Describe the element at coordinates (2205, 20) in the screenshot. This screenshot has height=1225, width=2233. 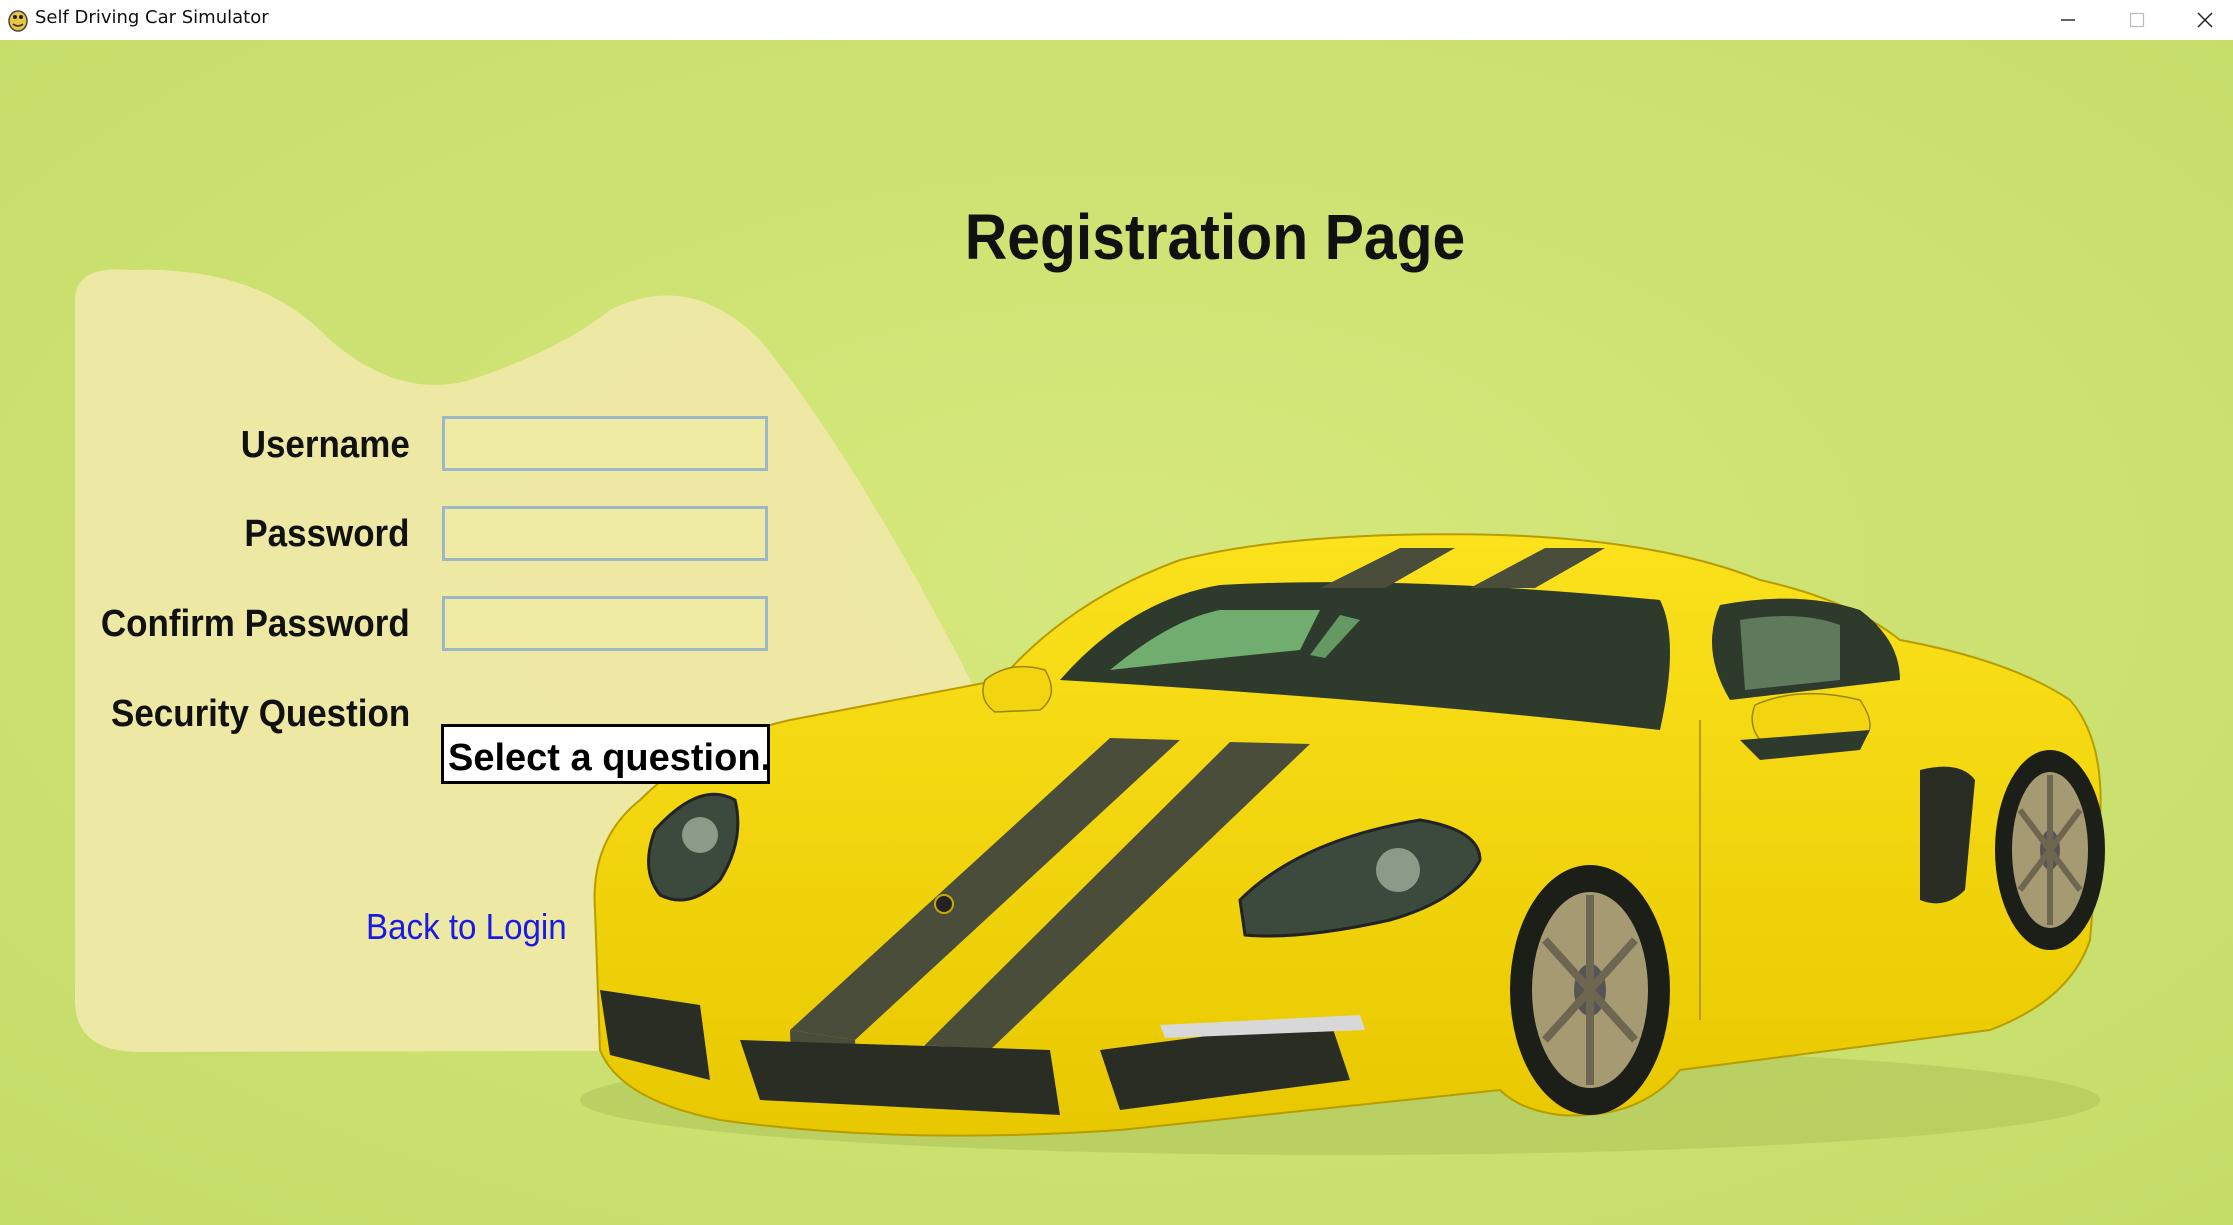
I see `close-icon` at that location.